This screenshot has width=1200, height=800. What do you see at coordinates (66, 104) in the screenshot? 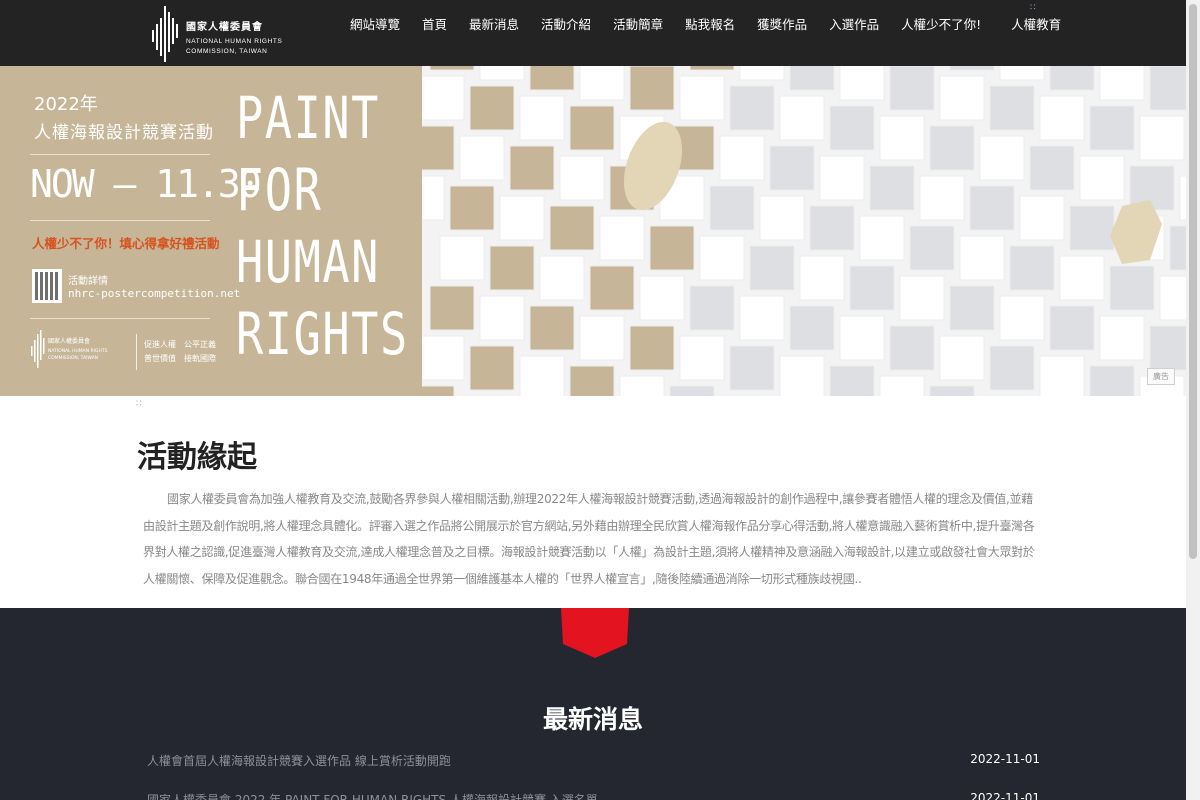
I see `banner-year: 2022年` at bounding box center [66, 104].